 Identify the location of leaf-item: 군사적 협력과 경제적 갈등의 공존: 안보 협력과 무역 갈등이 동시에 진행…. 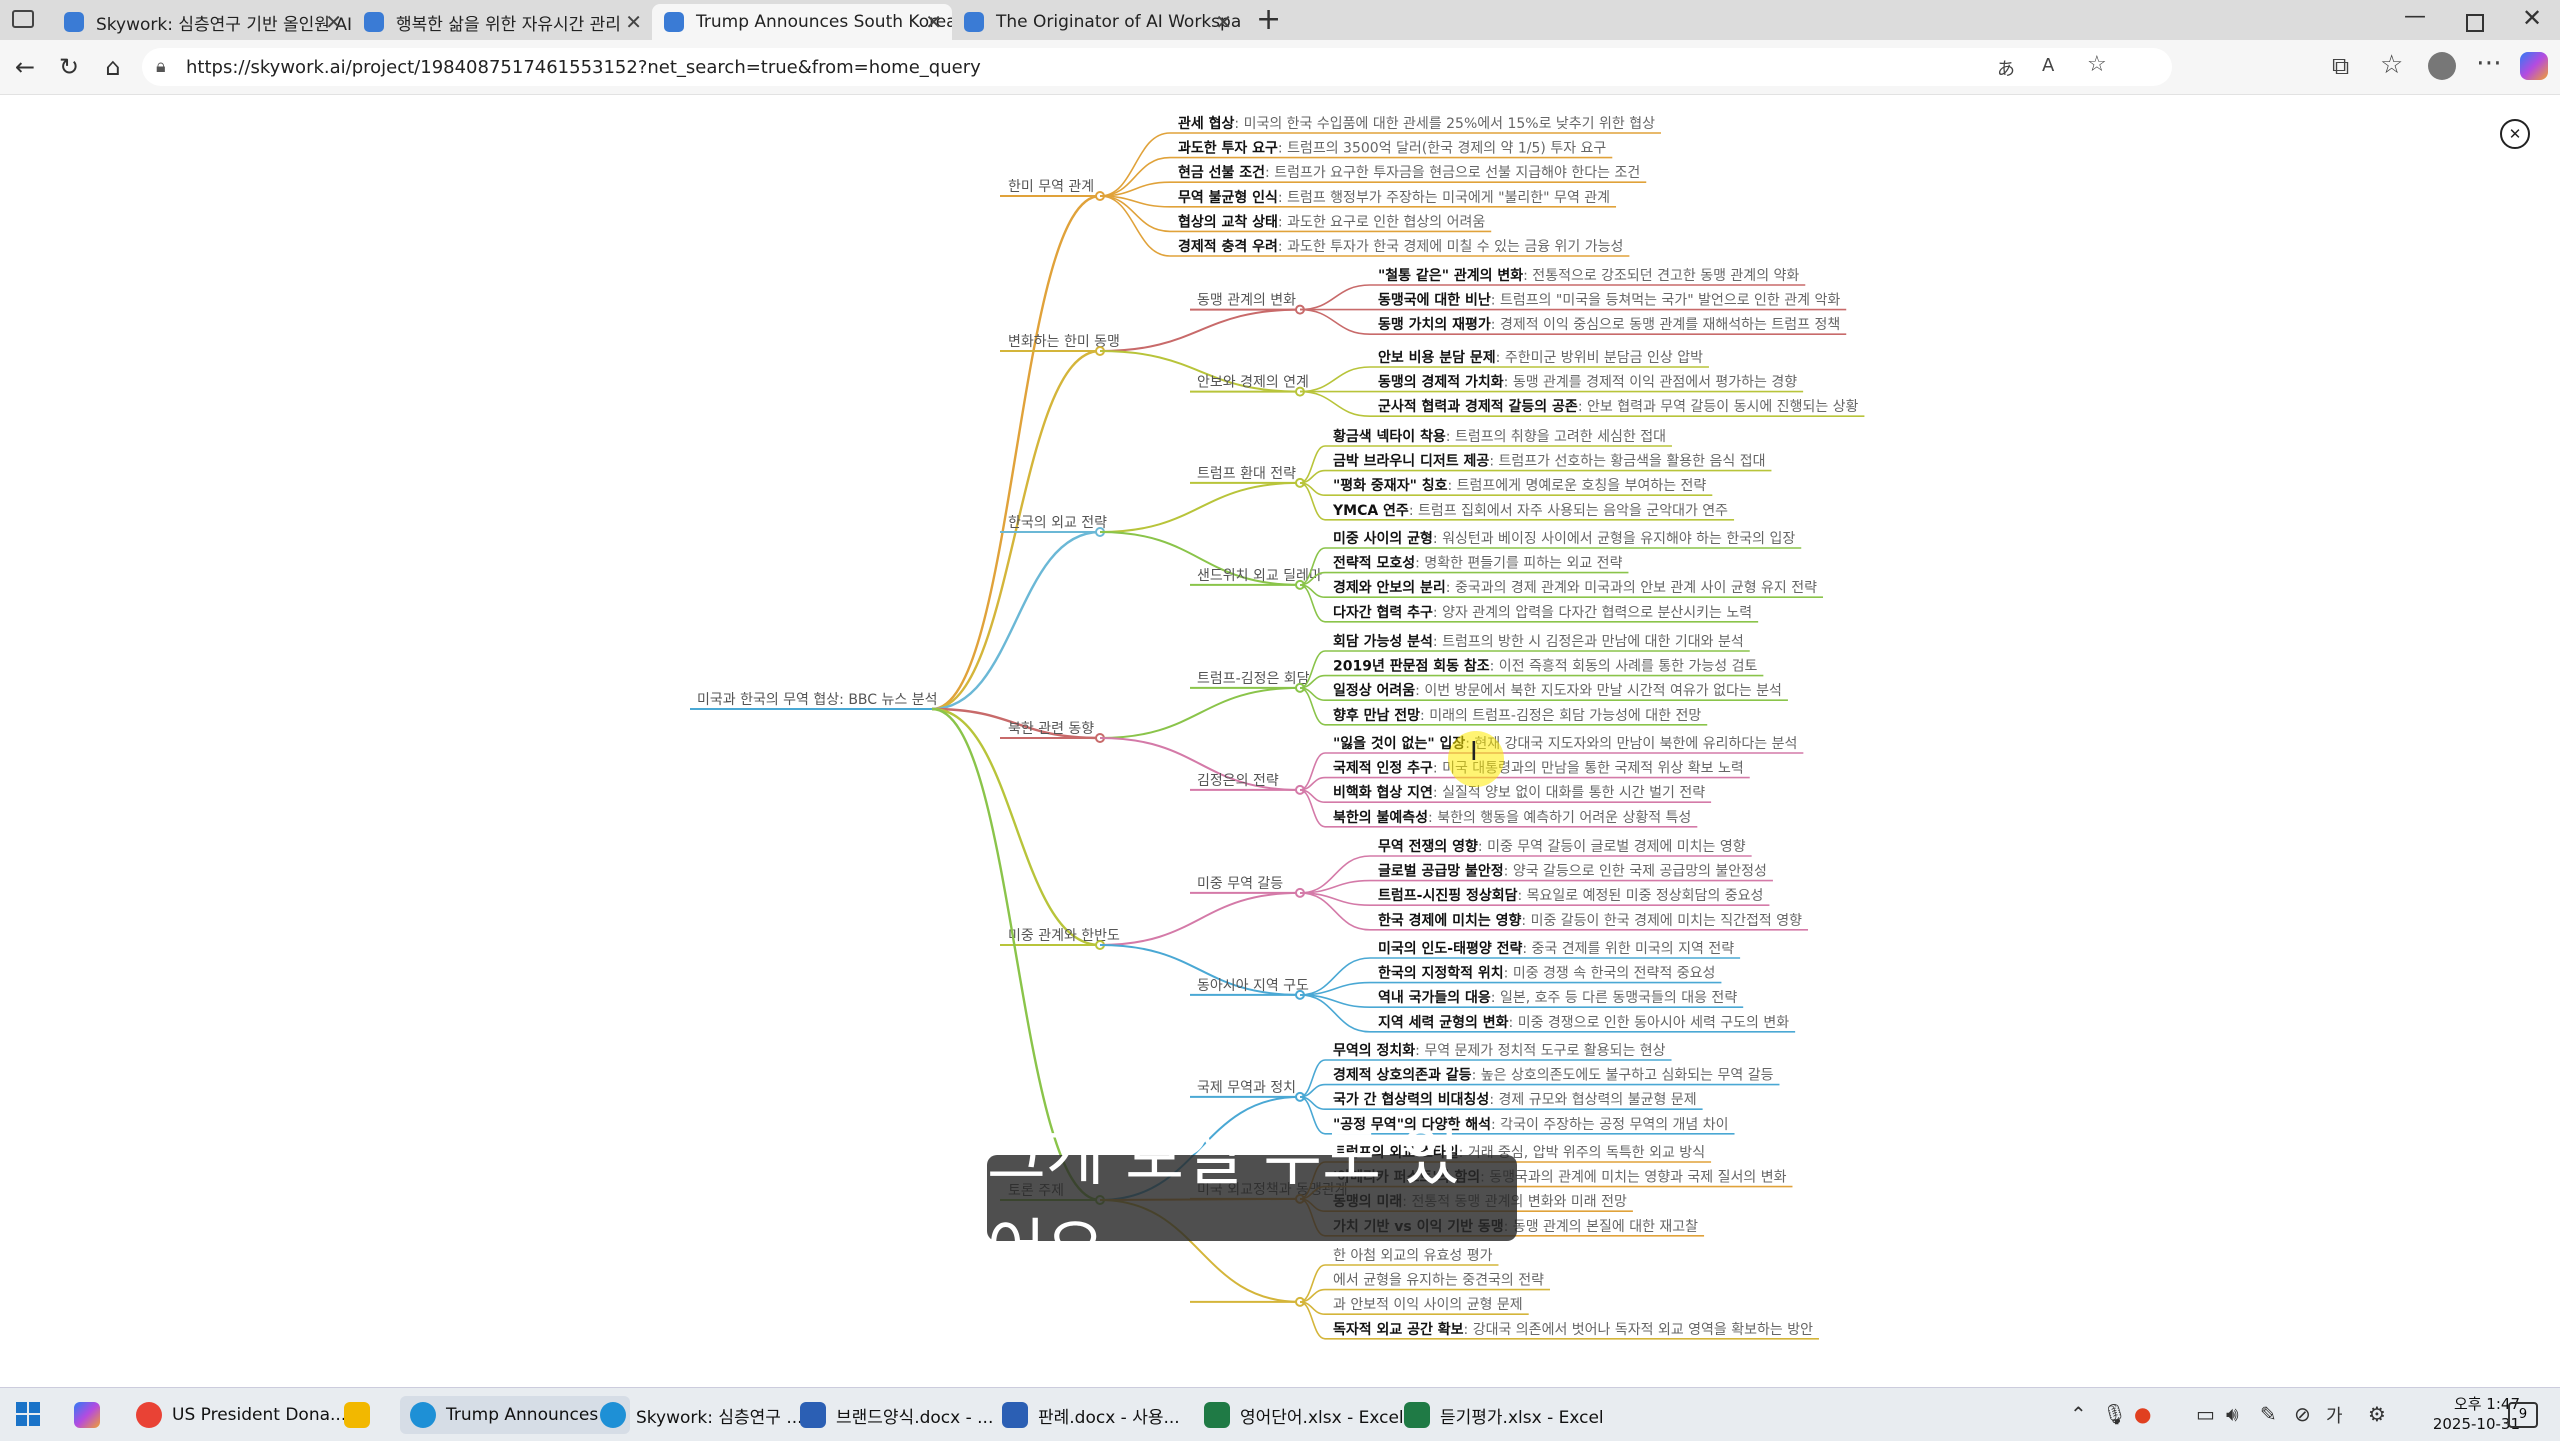
(1618, 406).